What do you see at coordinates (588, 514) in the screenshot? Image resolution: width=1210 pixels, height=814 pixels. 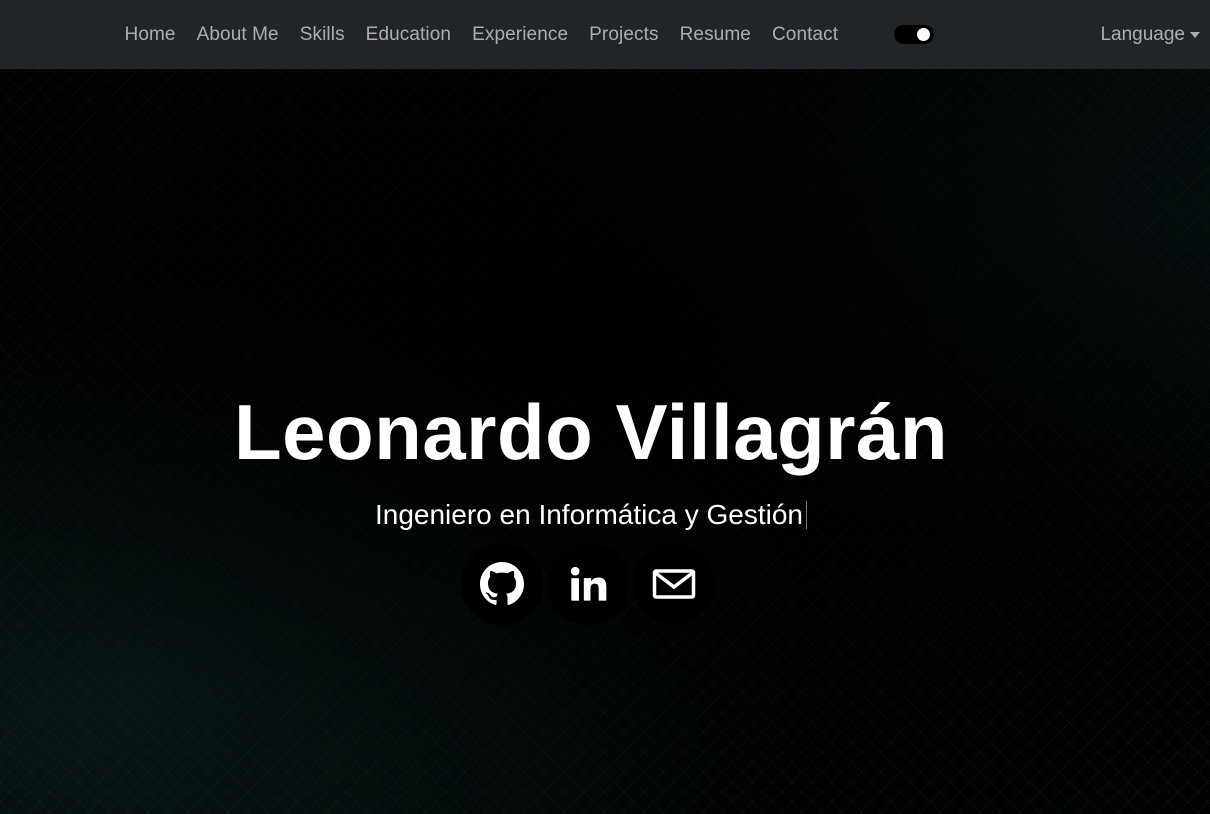 I see `hero-subtitle-text: Ingeniero en Informática y Gestión` at bounding box center [588, 514].